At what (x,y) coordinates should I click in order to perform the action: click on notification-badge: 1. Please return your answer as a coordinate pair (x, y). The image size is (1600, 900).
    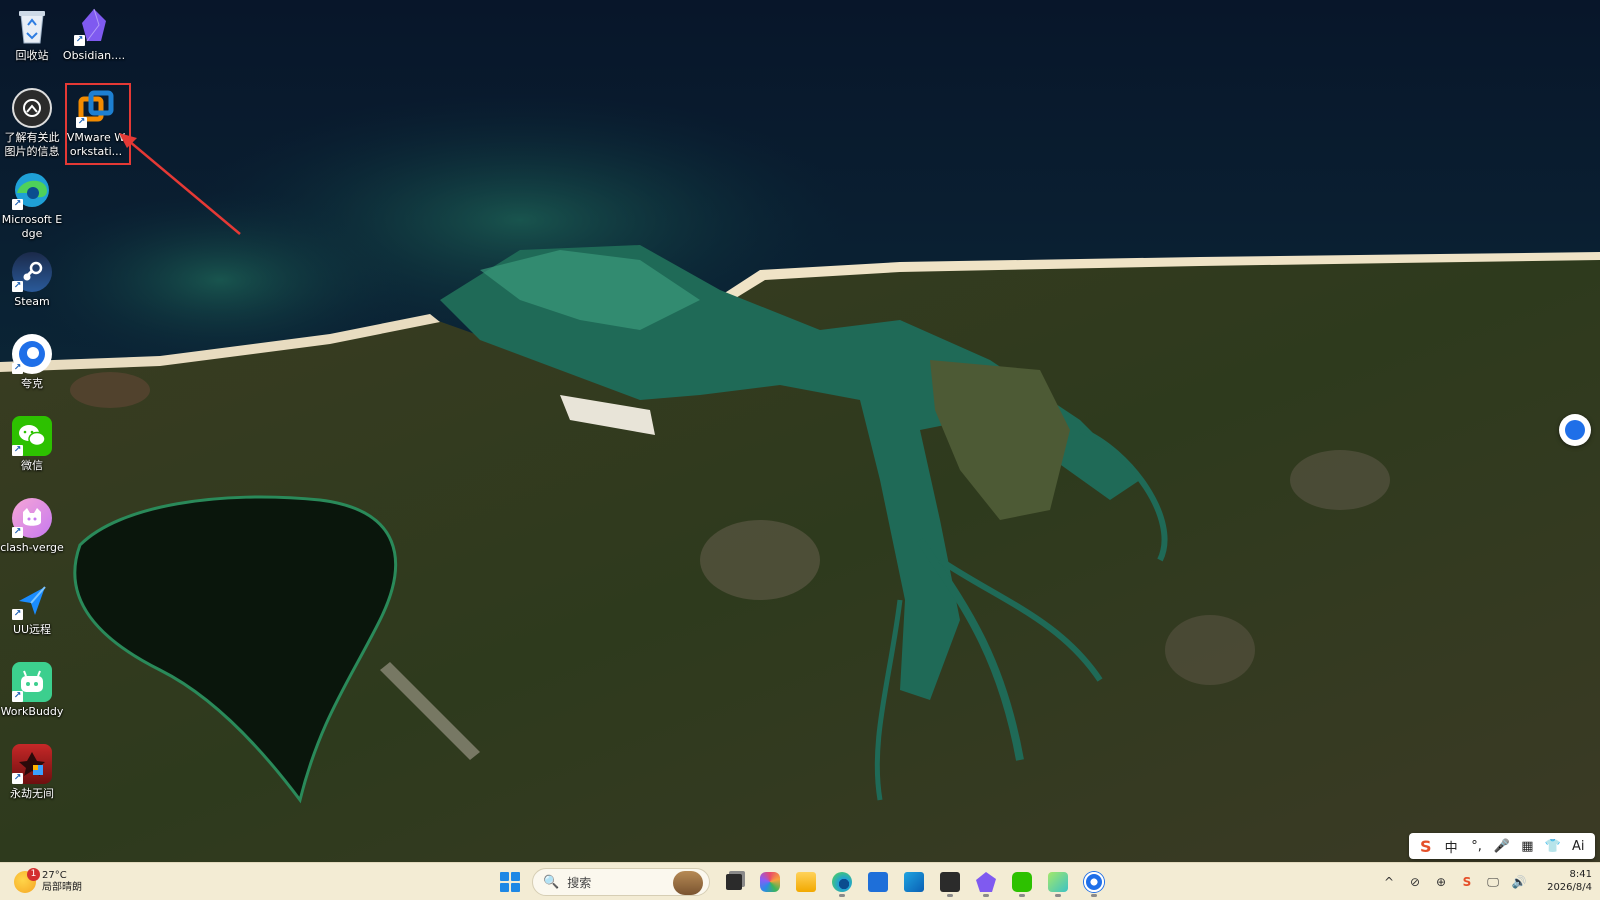
    Looking at the image, I should click on (33, 874).